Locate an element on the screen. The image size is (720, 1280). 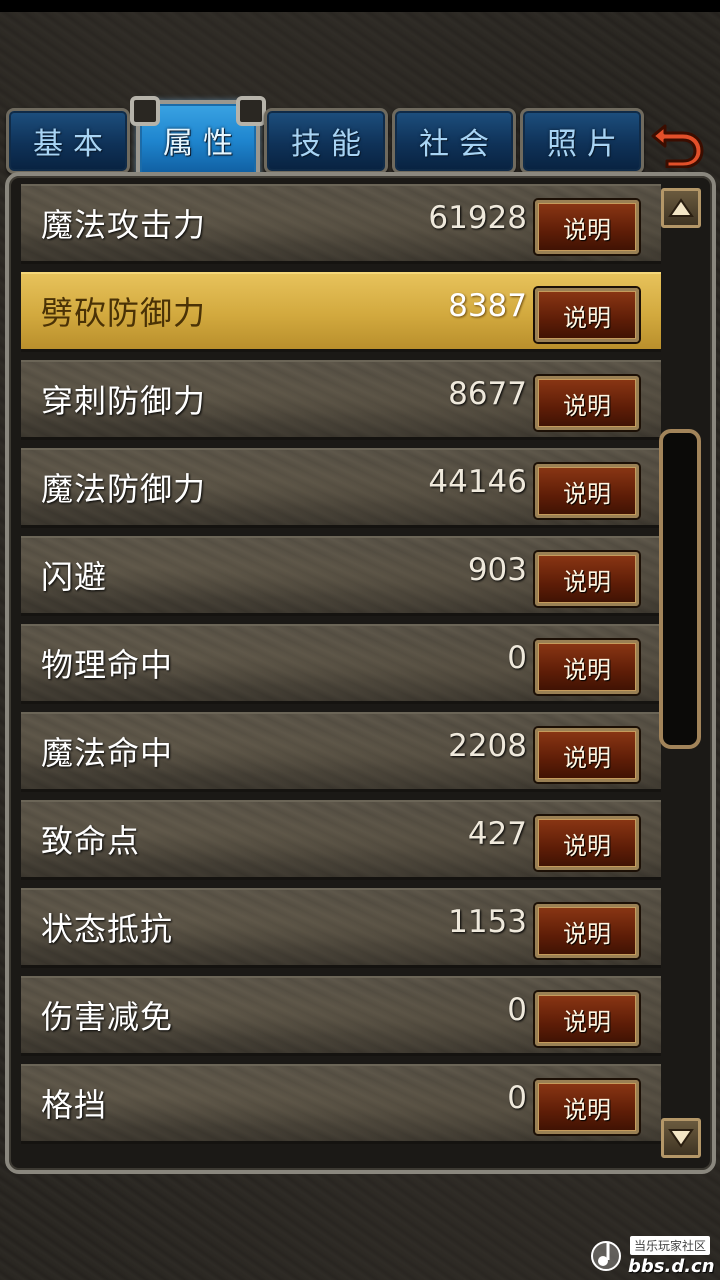
watermark-site-name: 当乐玩家社区 is located at coordinates (670, 1245).